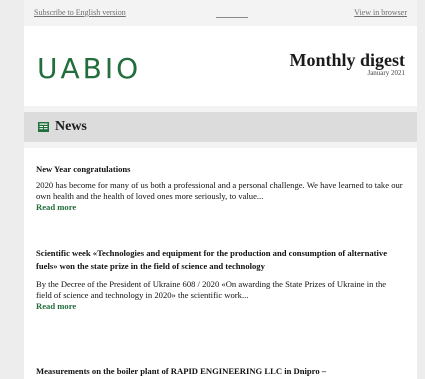 The width and height of the screenshot is (425, 379). I want to click on news-item-title: New Year congratulations, so click(83, 169).